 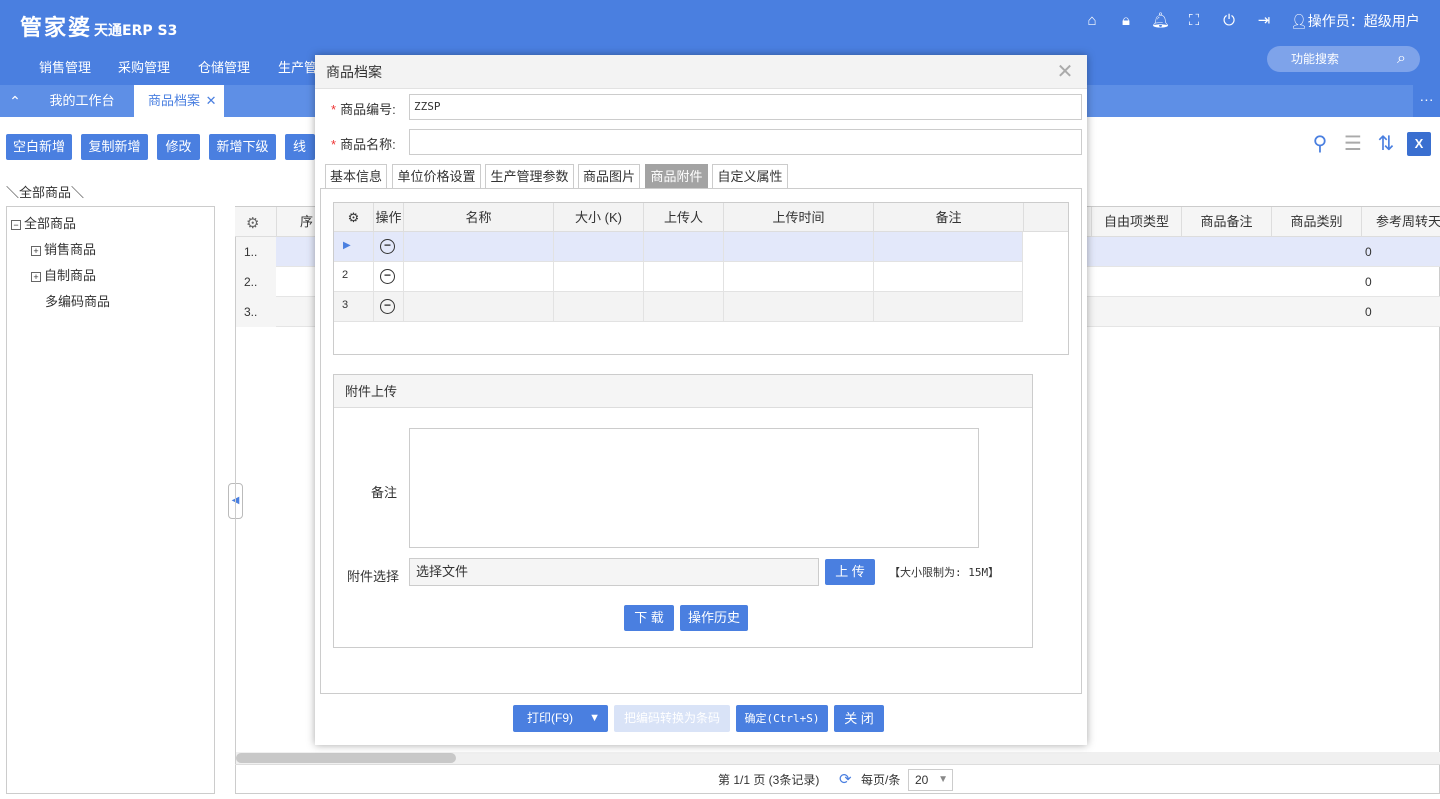 I want to click on page-info: 第 1/1 页 (3条记录), so click(x=769, y=780).